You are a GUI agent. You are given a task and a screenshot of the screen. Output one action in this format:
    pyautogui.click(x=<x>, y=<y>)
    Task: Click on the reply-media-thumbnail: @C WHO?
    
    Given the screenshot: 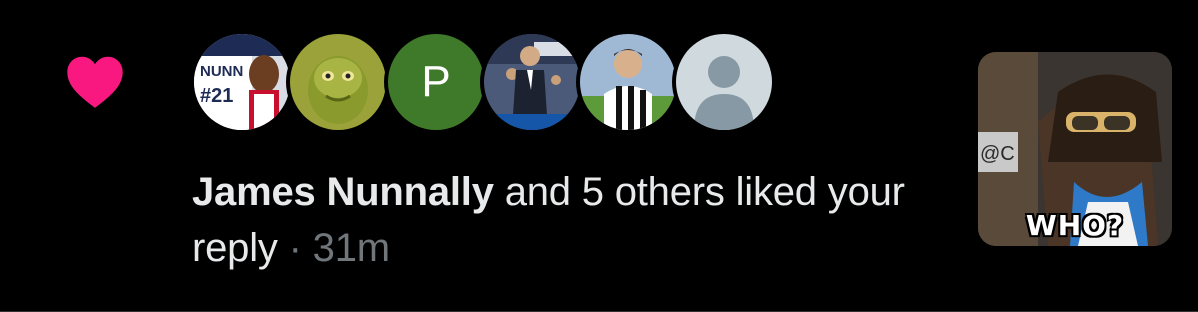 What is the action you would take?
    pyautogui.click(x=1075, y=149)
    